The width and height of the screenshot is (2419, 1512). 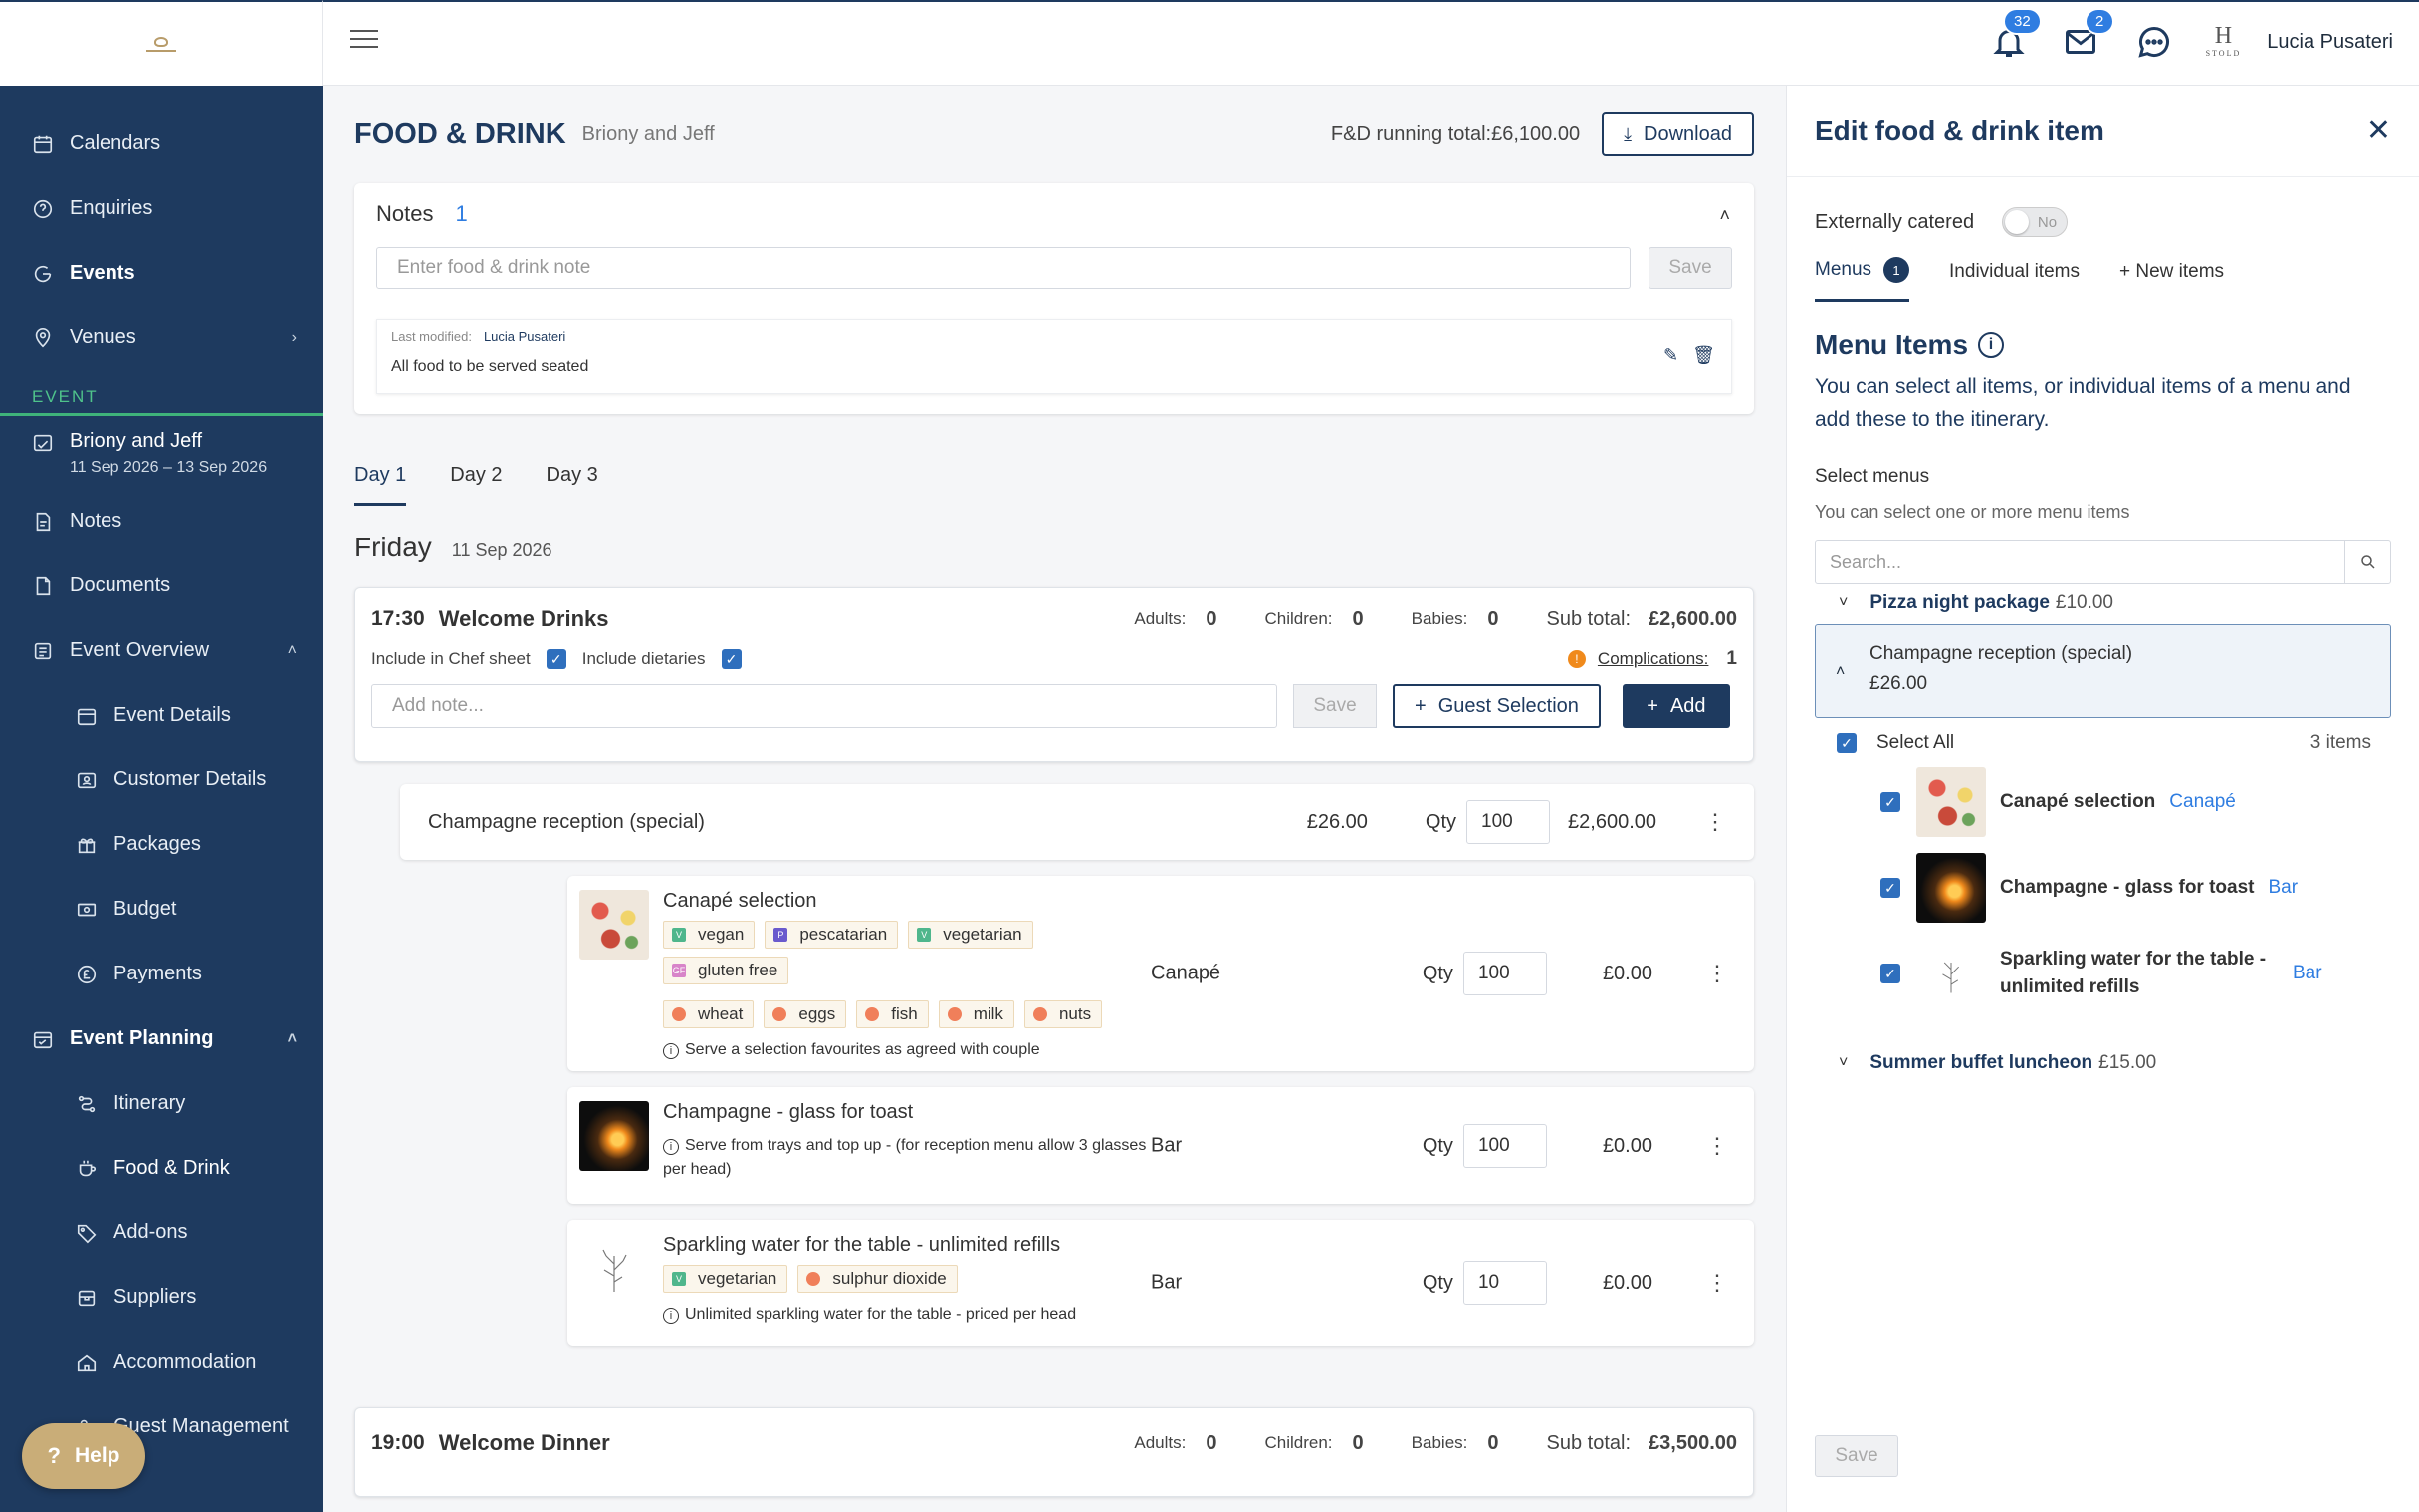 I want to click on tab-individual-items: Individual items, so click(x=2014, y=280).